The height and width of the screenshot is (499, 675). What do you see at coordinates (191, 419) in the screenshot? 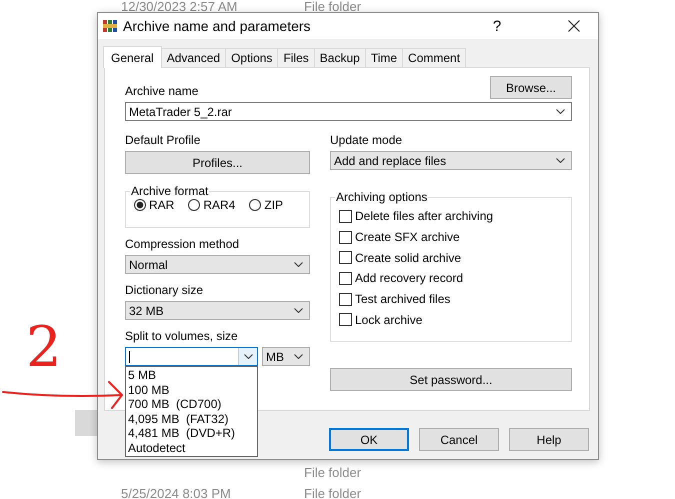
I see `dropdown-item: 4,095 MB (FAT32)` at bounding box center [191, 419].